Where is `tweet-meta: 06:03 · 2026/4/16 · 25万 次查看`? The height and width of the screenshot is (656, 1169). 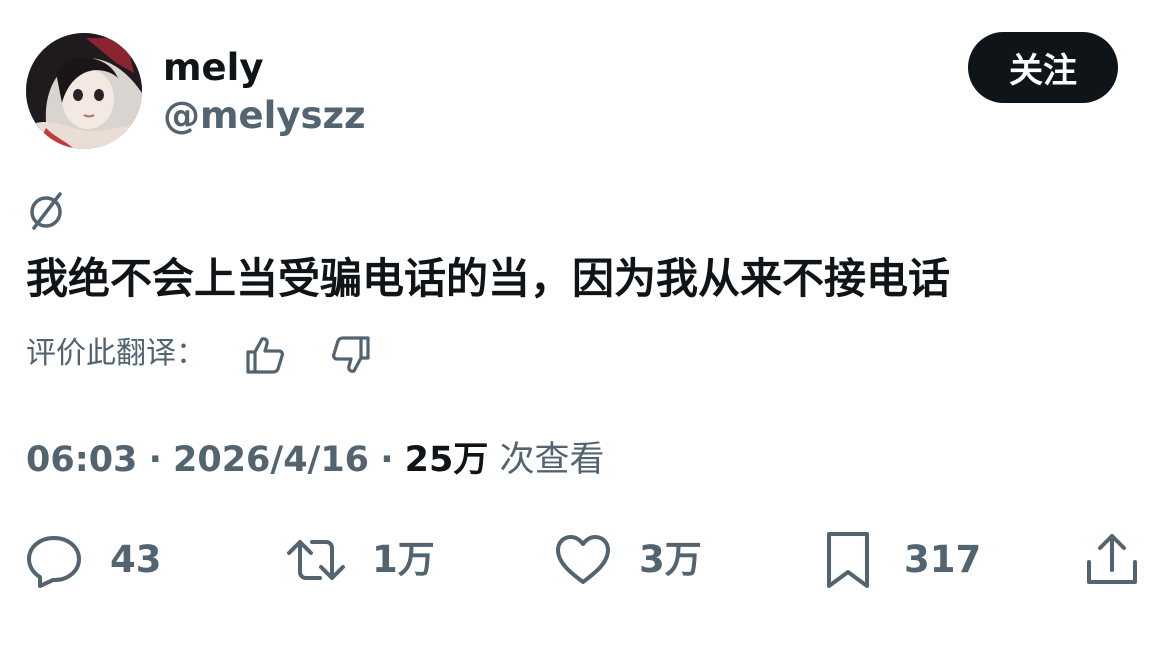 tweet-meta: 06:03 · 2026/4/16 · 25万 次查看 is located at coordinates (315, 460).